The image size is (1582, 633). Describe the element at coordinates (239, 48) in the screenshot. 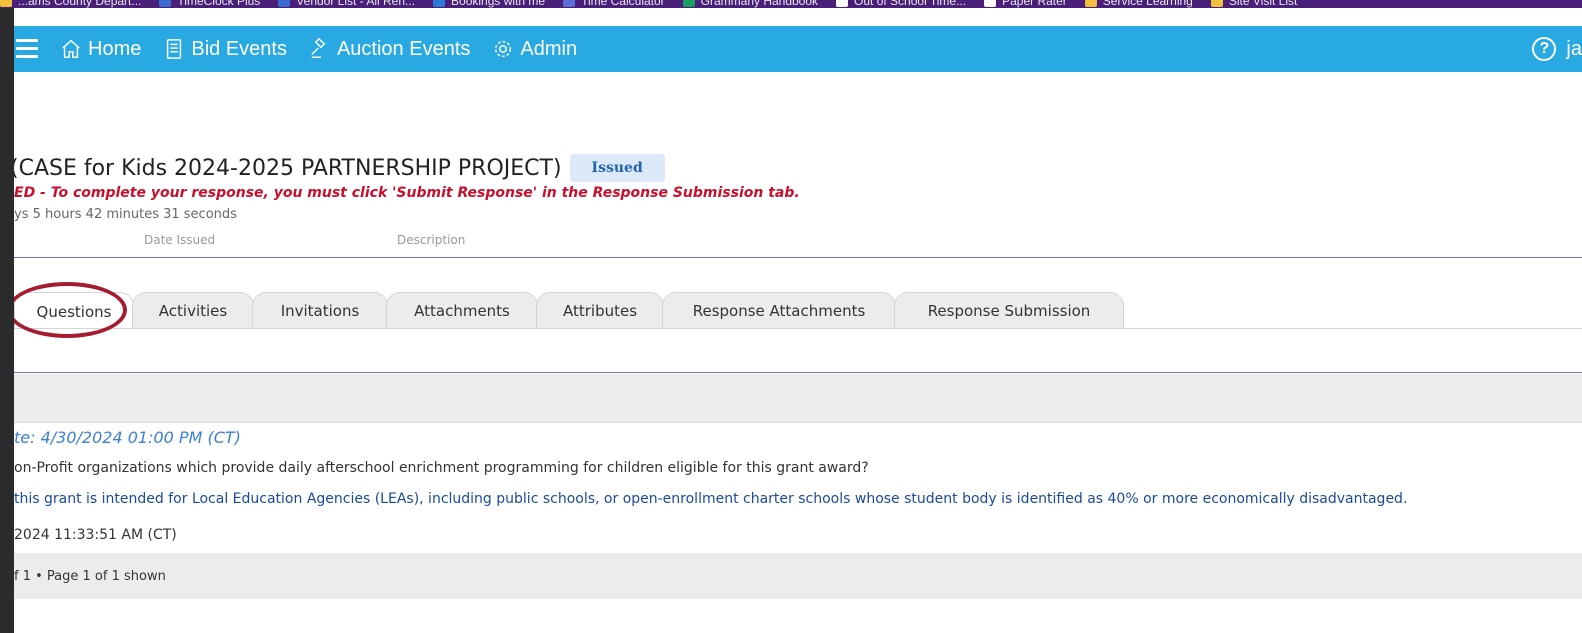

I see `nav-bid-events-label: Bid Events` at that location.